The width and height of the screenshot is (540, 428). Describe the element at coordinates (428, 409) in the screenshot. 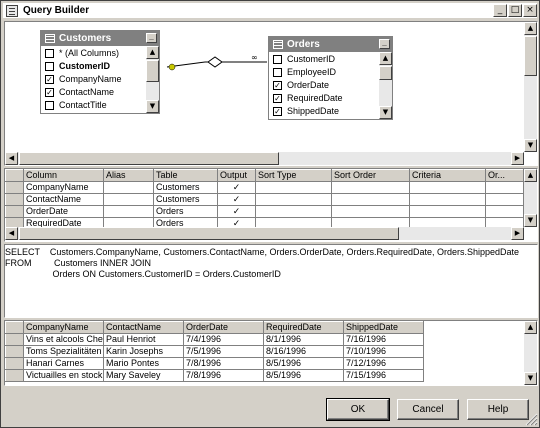

I see `cancel-button: Cancel` at that location.